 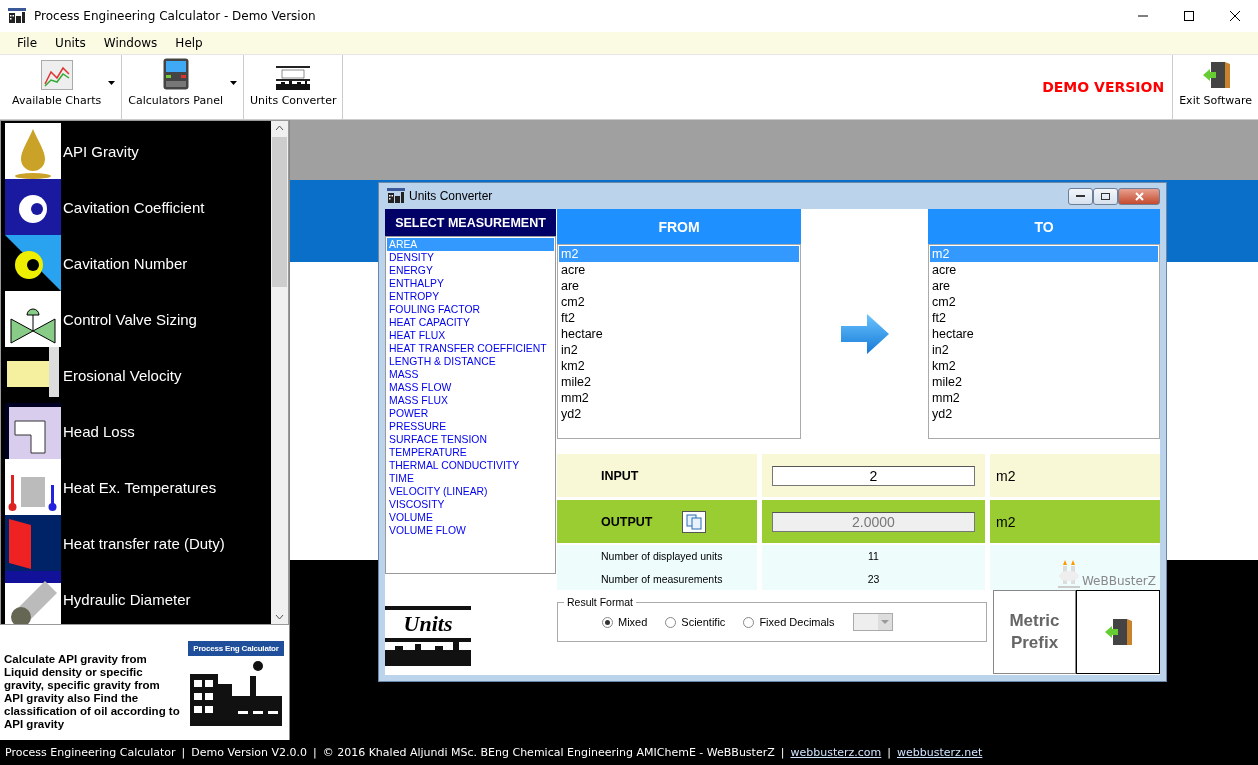 I want to click on minimize-icon, so click(x=1080, y=196).